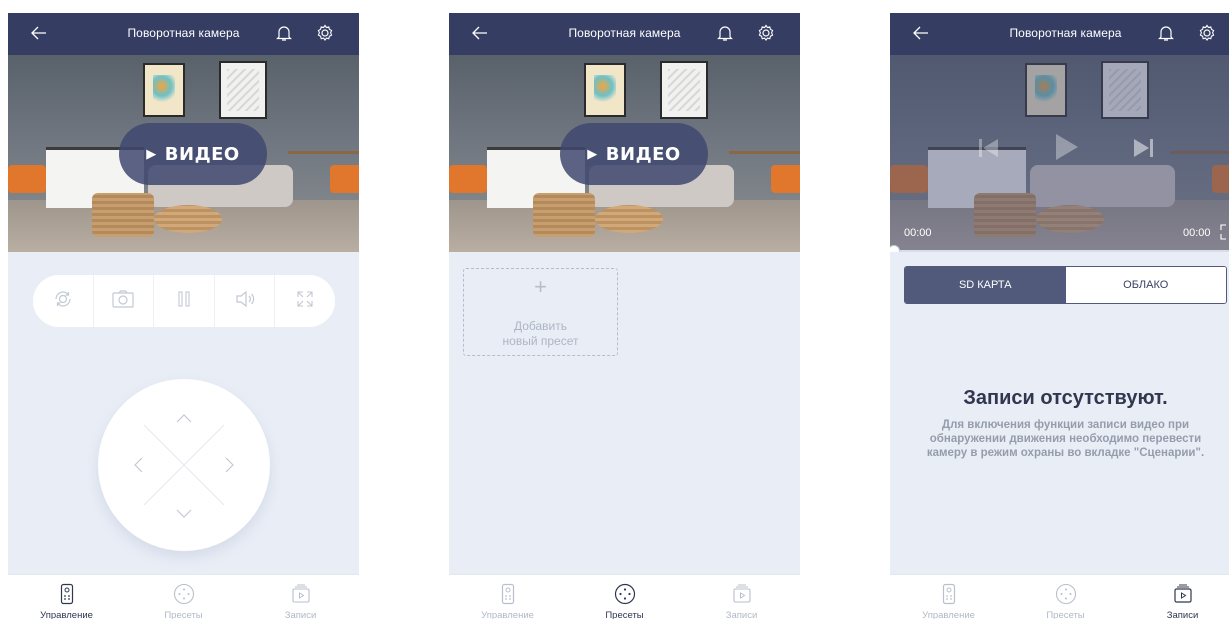 The height and width of the screenshot is (619, 1229). Describe the element at coordinates (1197, 233) in the screenshot. I see `time-total: 00:00` at that location.